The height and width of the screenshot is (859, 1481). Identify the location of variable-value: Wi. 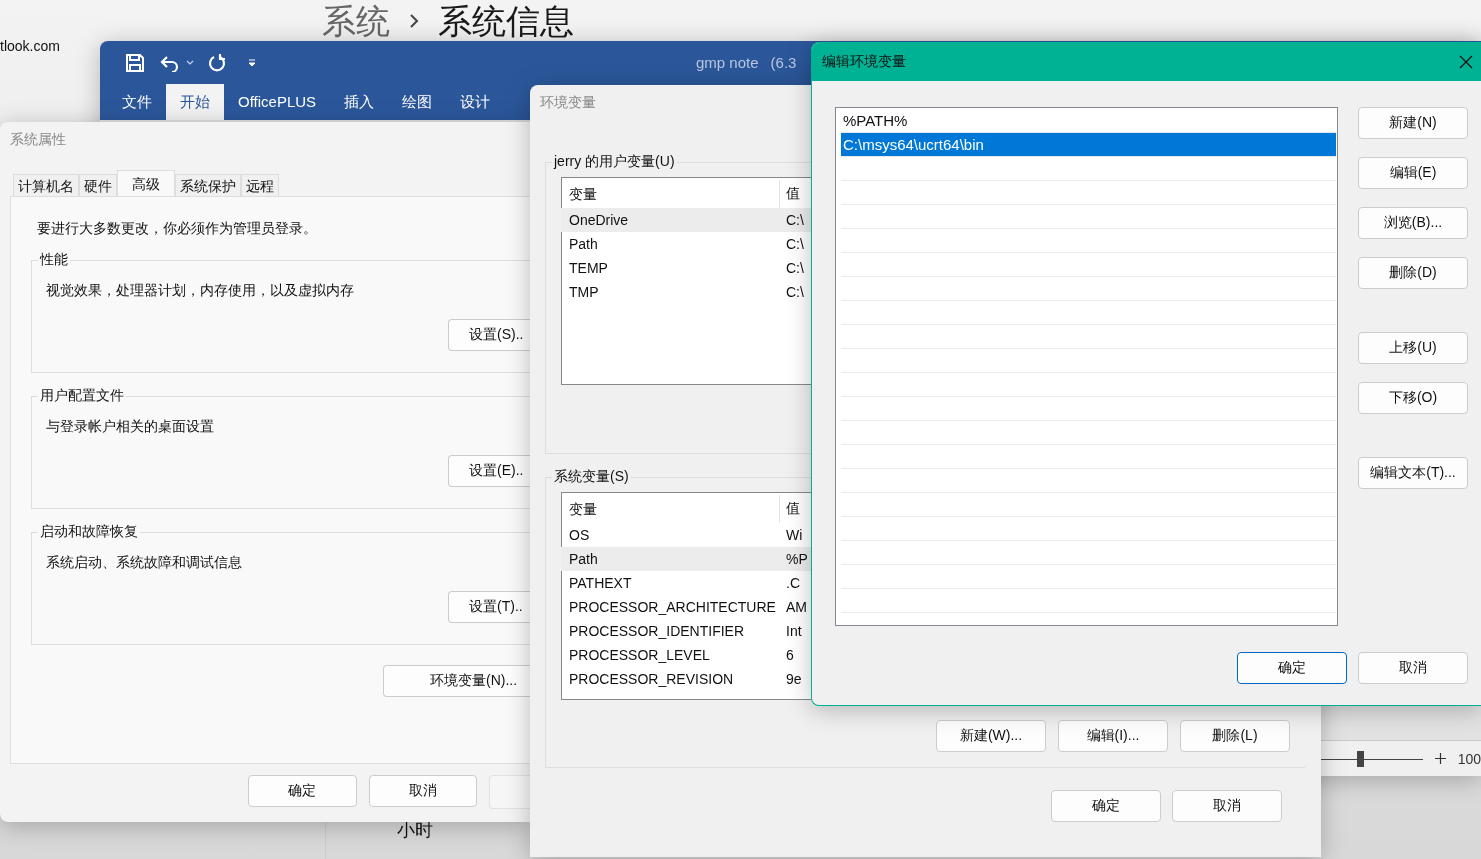
(791, 535).